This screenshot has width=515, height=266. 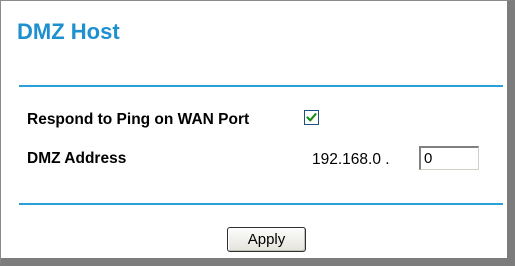 I want to click on dmz-ip-prefix: 192.168.0 ., so click(x=351, y=159).